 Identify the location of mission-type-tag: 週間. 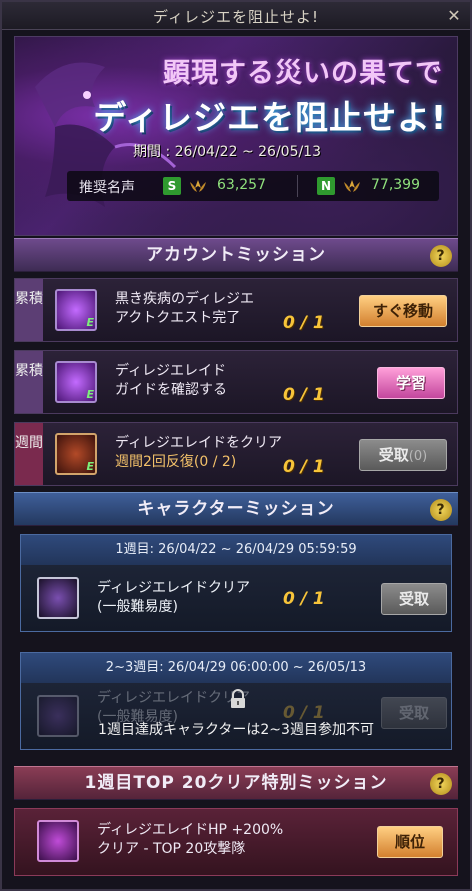
(29, 454).